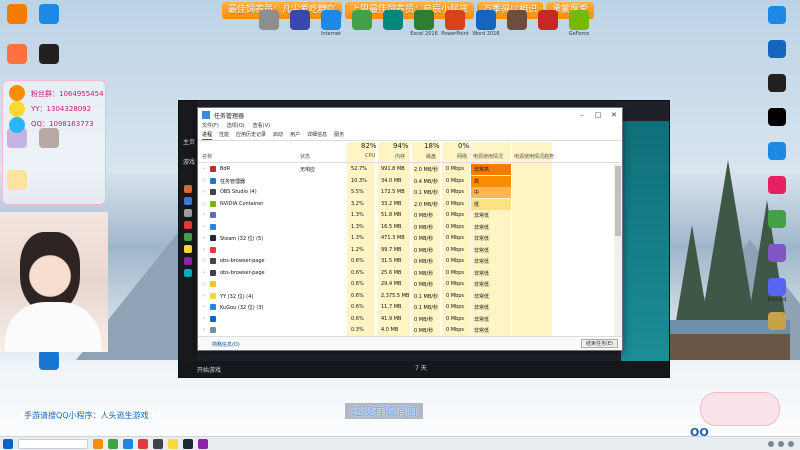  Describe the element at coordinates (405, 228) in the screenshot. I see `process-row: › 1.3% 16.5 MB 0 MB/秒 0 Mbps 非常低` at that location.